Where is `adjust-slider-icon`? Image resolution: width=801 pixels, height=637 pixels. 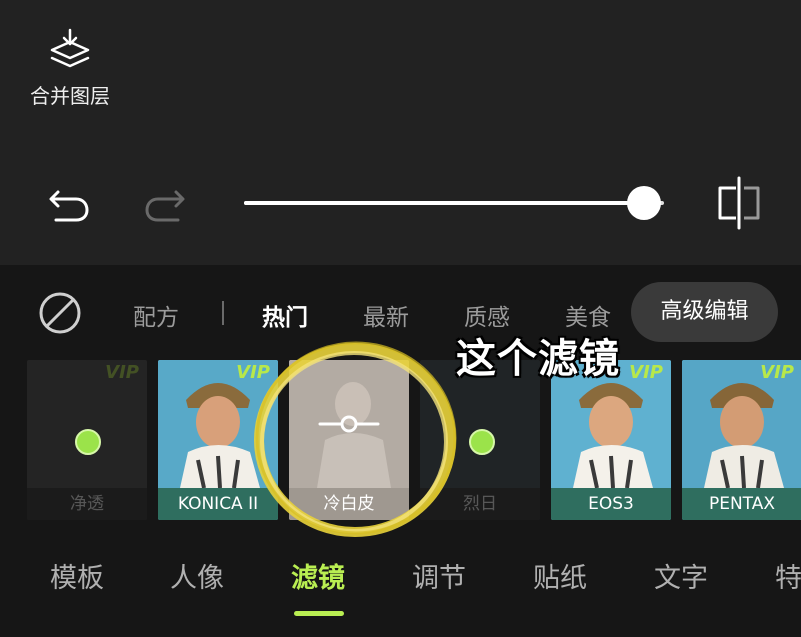
adjust-slider-icon is located at coordinates (349, 424).